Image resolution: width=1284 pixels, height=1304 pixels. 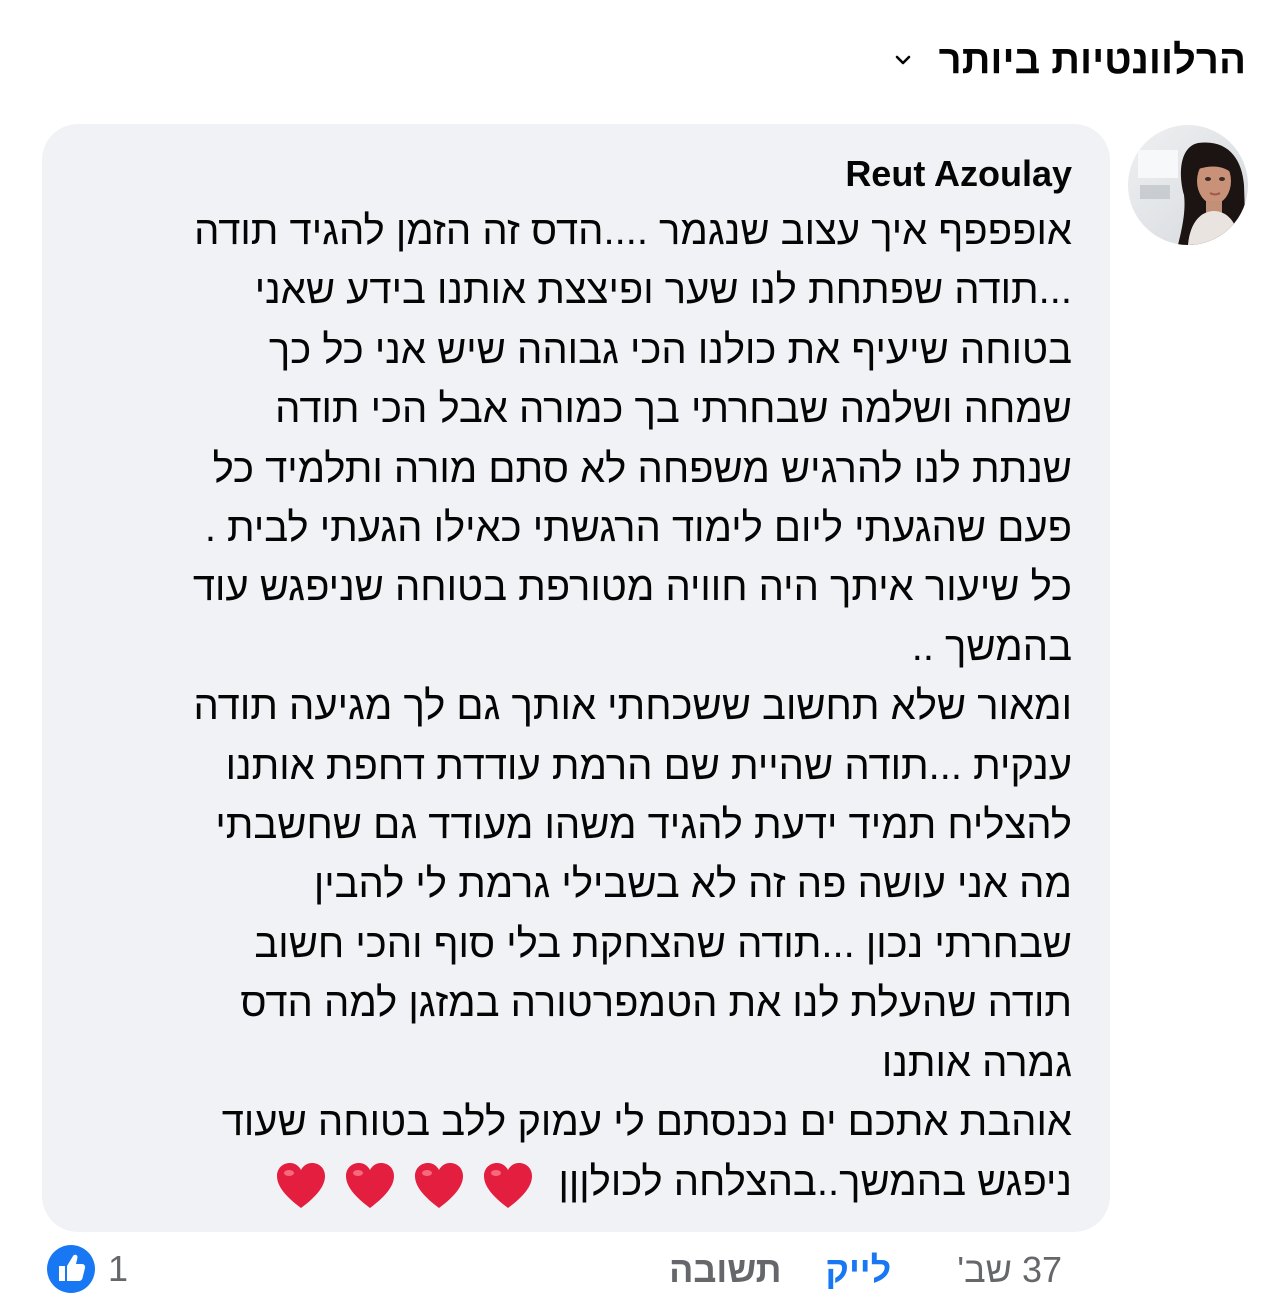 I want to click on sort-dropdown: הרלוונטיות ביותר, so click(x=1069, y=60).